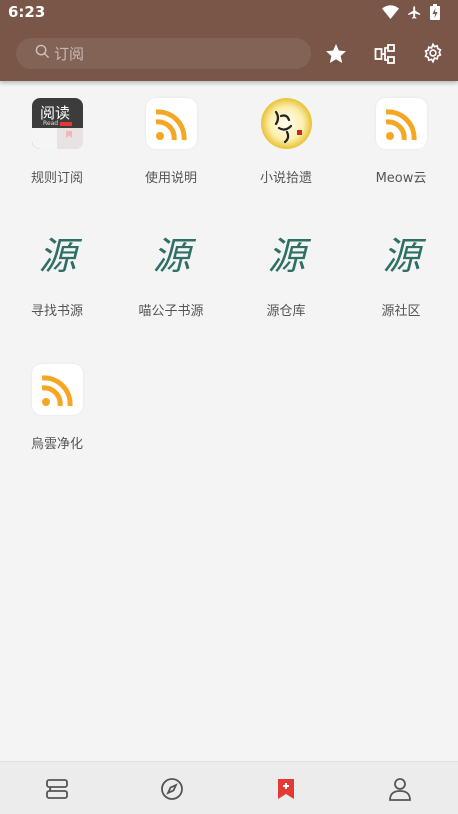 Image resolution: width=458 pixels, height=814 pixels. I want to click on subscription-label: 源仓库, so click(286, 311).